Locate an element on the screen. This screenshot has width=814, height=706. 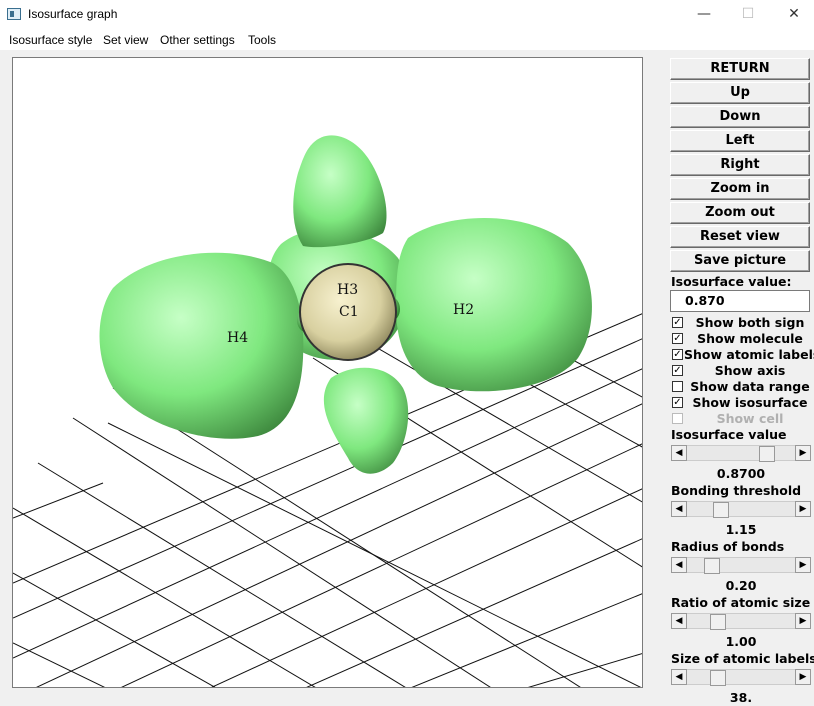
checkbox-show-atomic-labels: ✓ Show atomic labels is located at coordinates (742, 355).